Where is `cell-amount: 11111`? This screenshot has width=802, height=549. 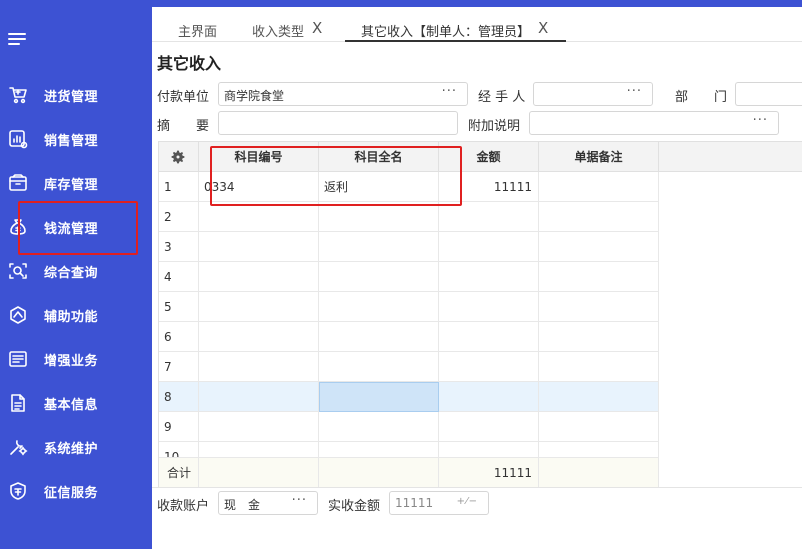 cell-amount: 11111 is located at coordinates (489, 187).